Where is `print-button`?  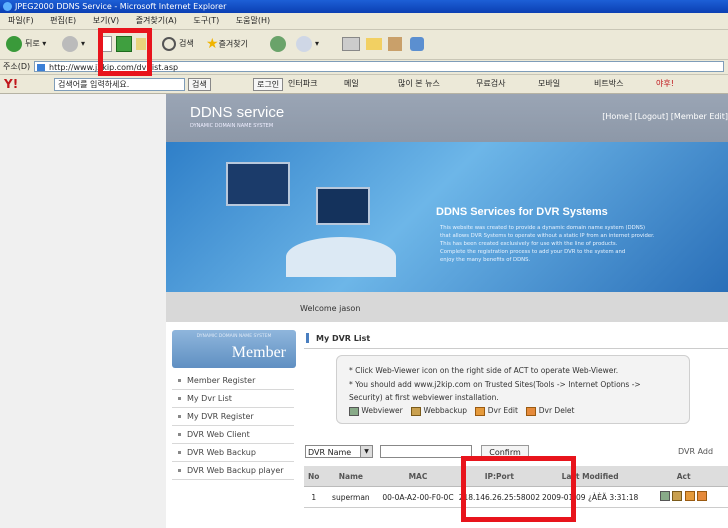 print-button is located at coordinates (351, 44).